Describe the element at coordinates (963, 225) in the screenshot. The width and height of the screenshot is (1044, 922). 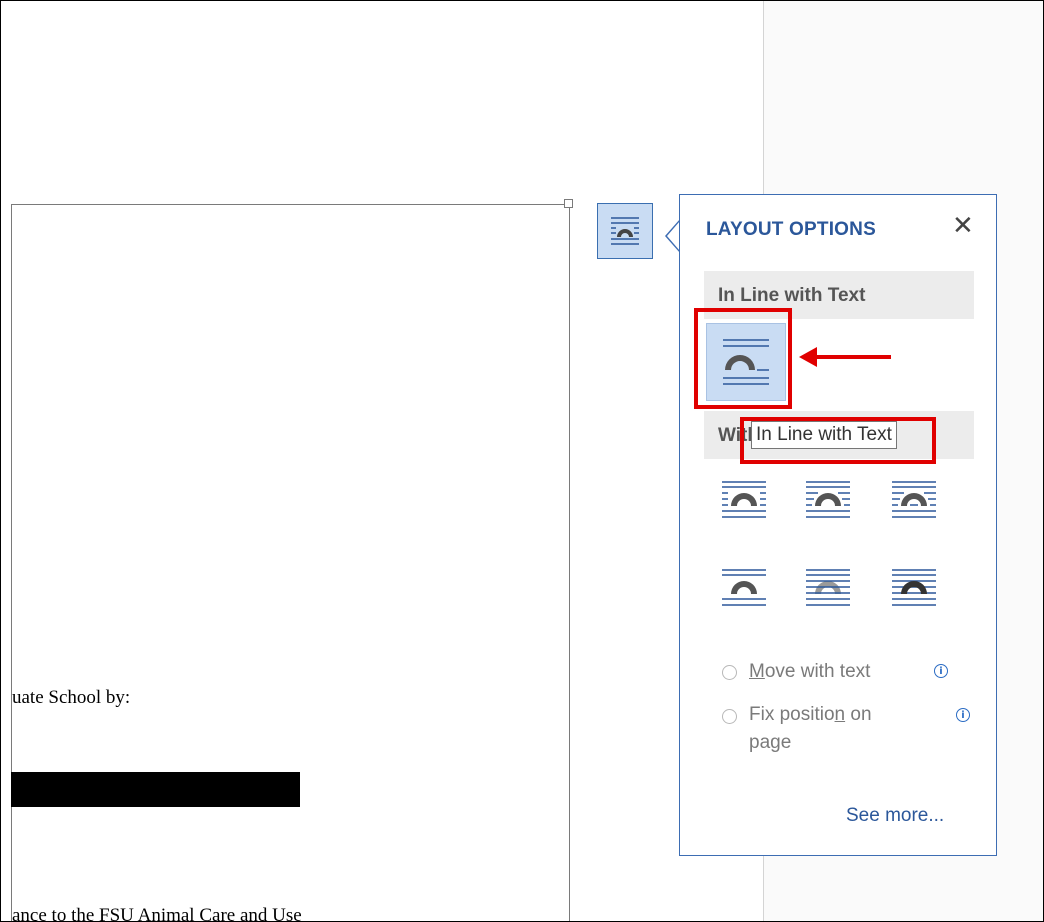
I see `close-icon: ✕` at that location.